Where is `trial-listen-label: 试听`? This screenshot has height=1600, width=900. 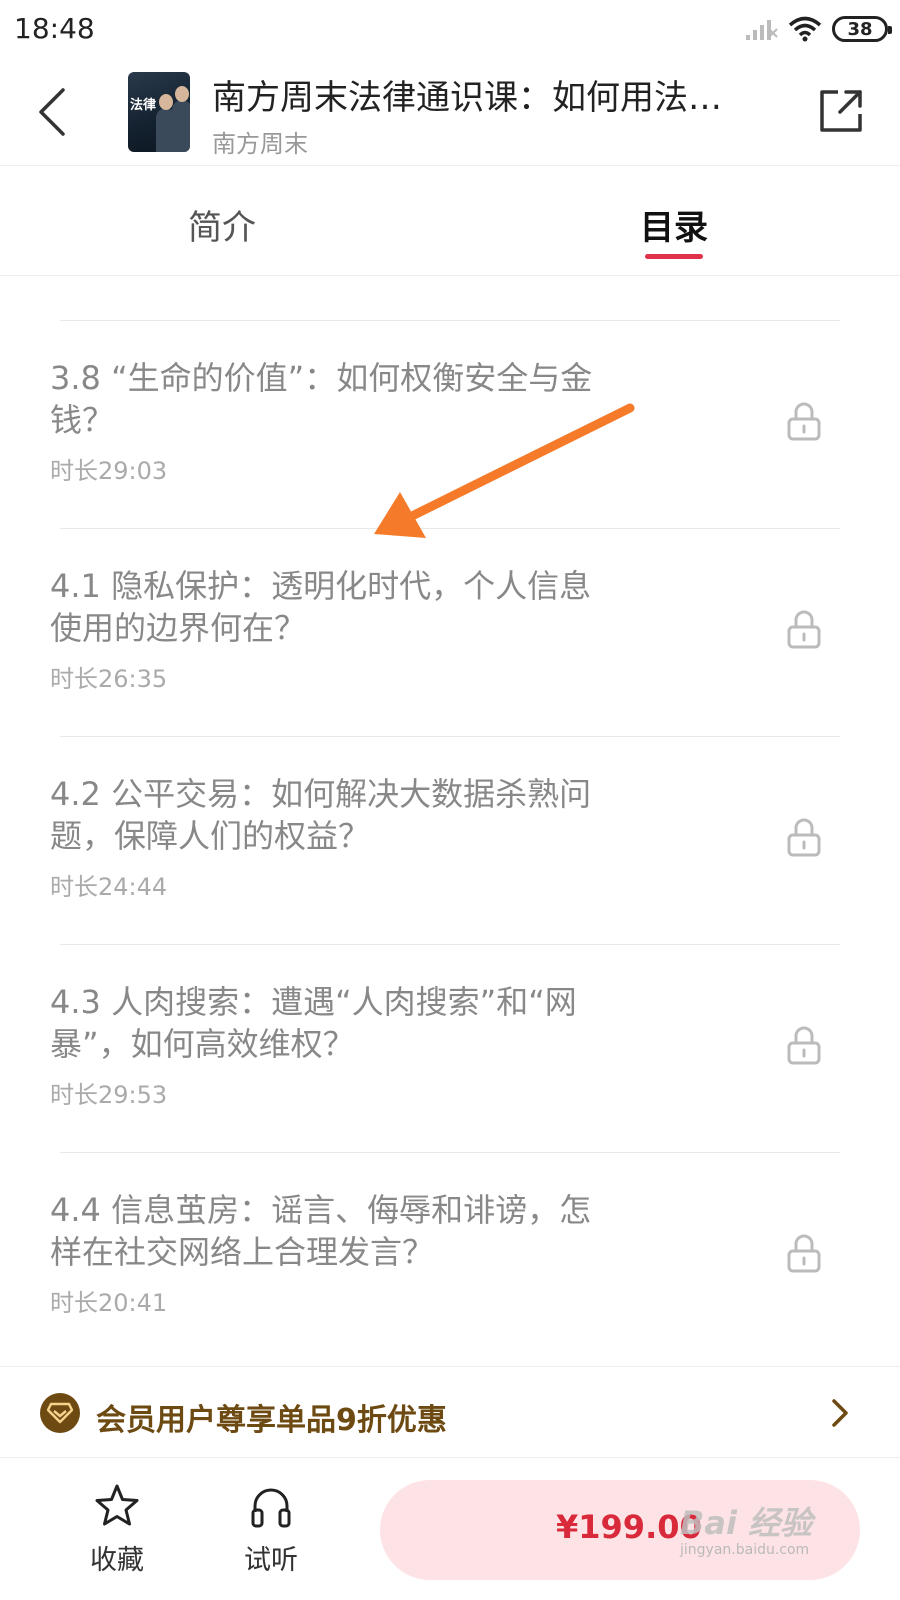
trial-listen-label: 试听 is located at coordinates (271, 1560).